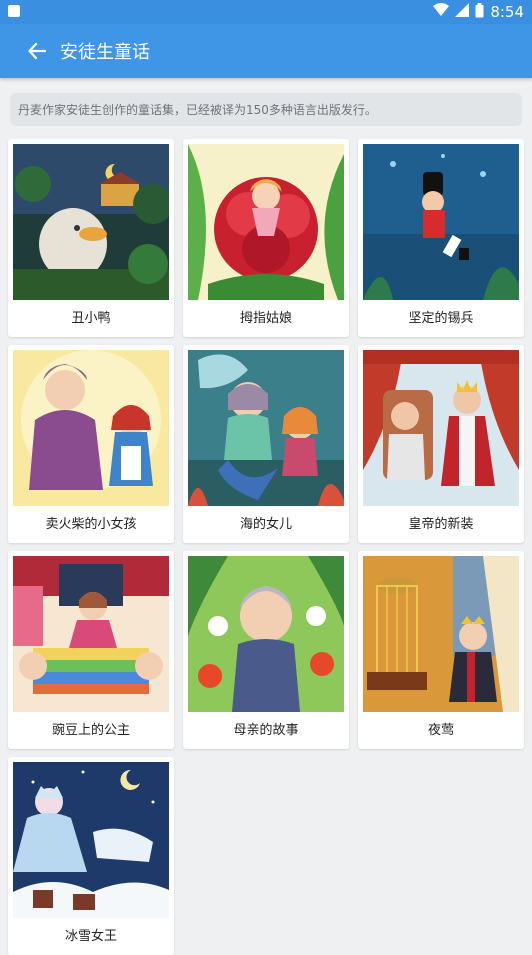 This screenshot has width=532, height=955. Describe the element at coordinates (441, 12) in the screenshot. I see `wifi-icon` at that location.